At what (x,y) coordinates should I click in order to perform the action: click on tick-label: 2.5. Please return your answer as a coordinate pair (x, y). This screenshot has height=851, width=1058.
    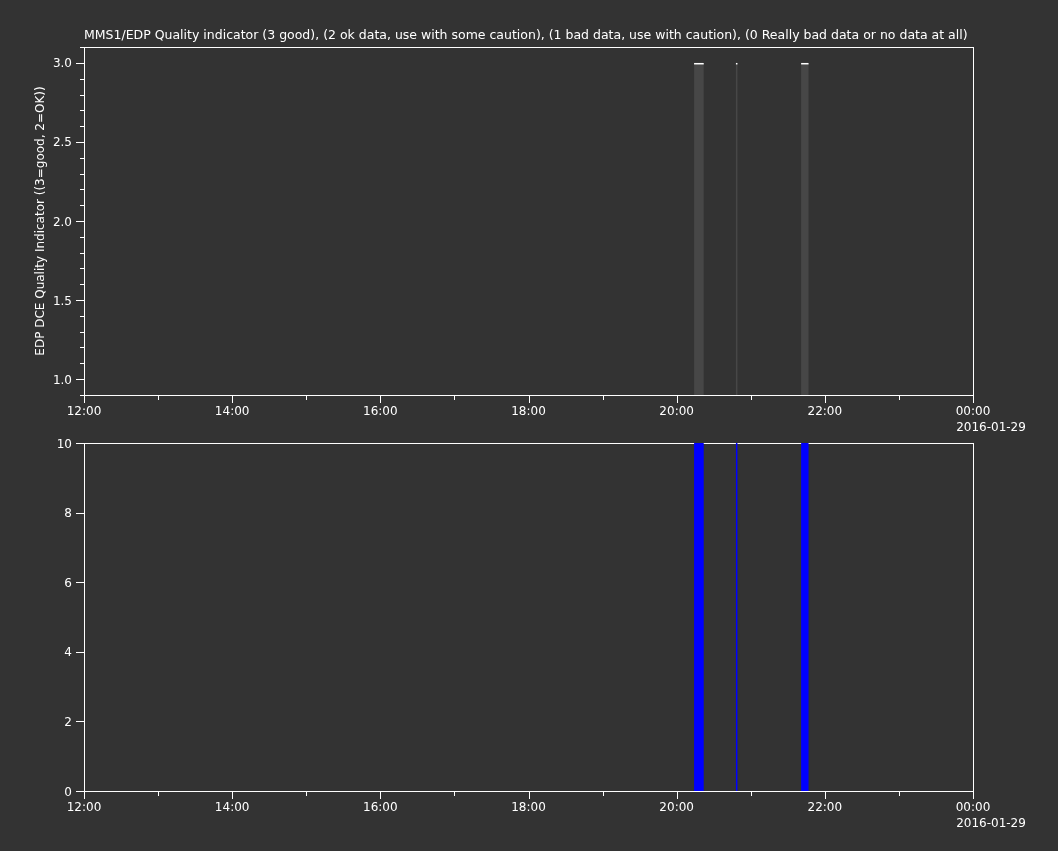
    Looking at the image, I should click on (62, 142).